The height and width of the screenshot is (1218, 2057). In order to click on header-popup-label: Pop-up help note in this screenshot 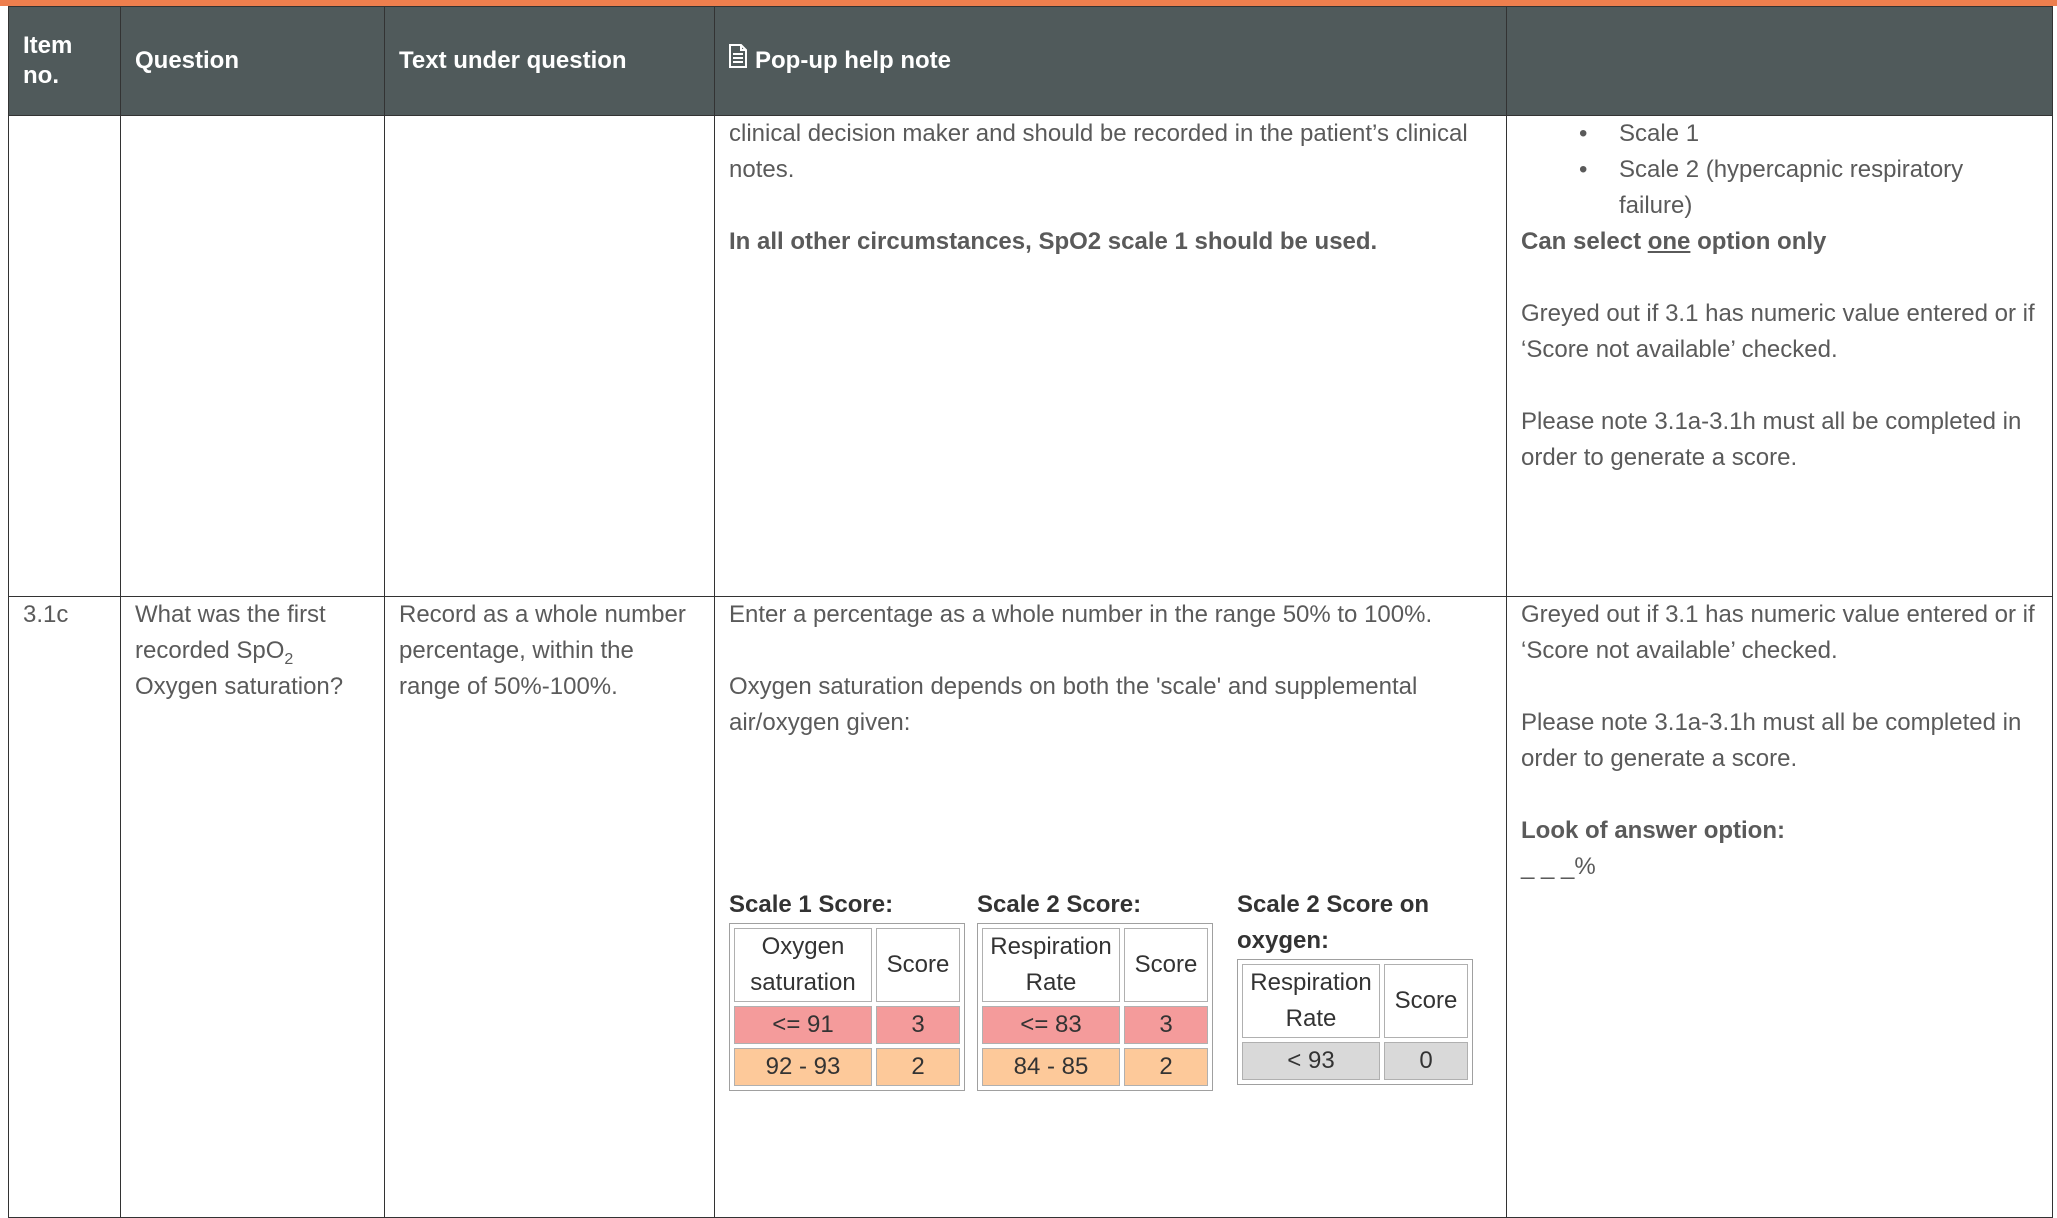, I will do `click(853, 60)`.